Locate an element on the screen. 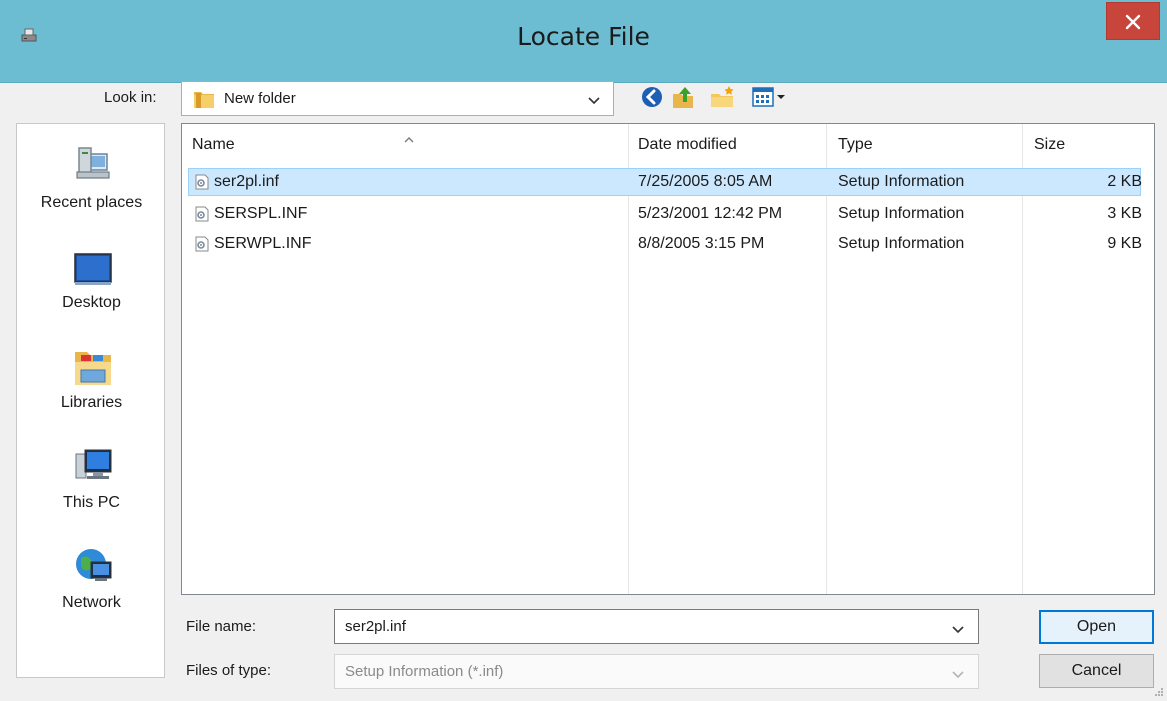  file-date: 5/23/2001 12:42 PM is located at coordinates (710, 213).